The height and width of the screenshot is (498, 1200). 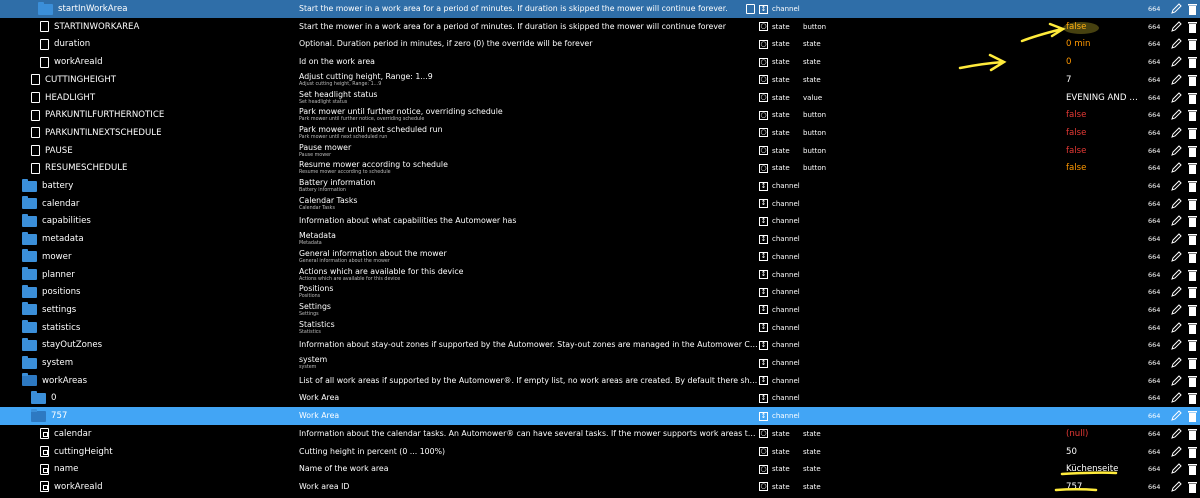 What do you see at coordinates (46, 257) in the screenshot?
I see `row-name-cell: mower` at bounding box center [46, 257].